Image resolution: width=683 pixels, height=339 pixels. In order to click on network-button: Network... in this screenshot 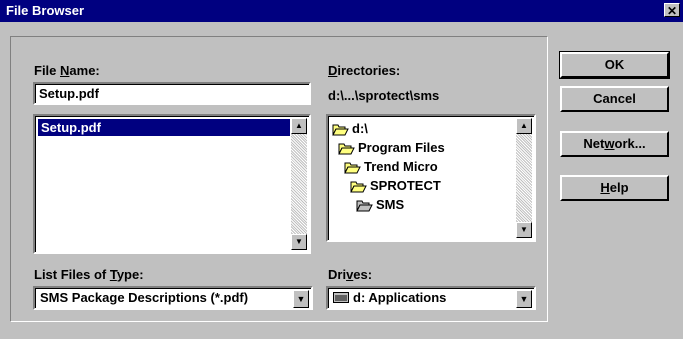, I will do `click(614, 144)`.